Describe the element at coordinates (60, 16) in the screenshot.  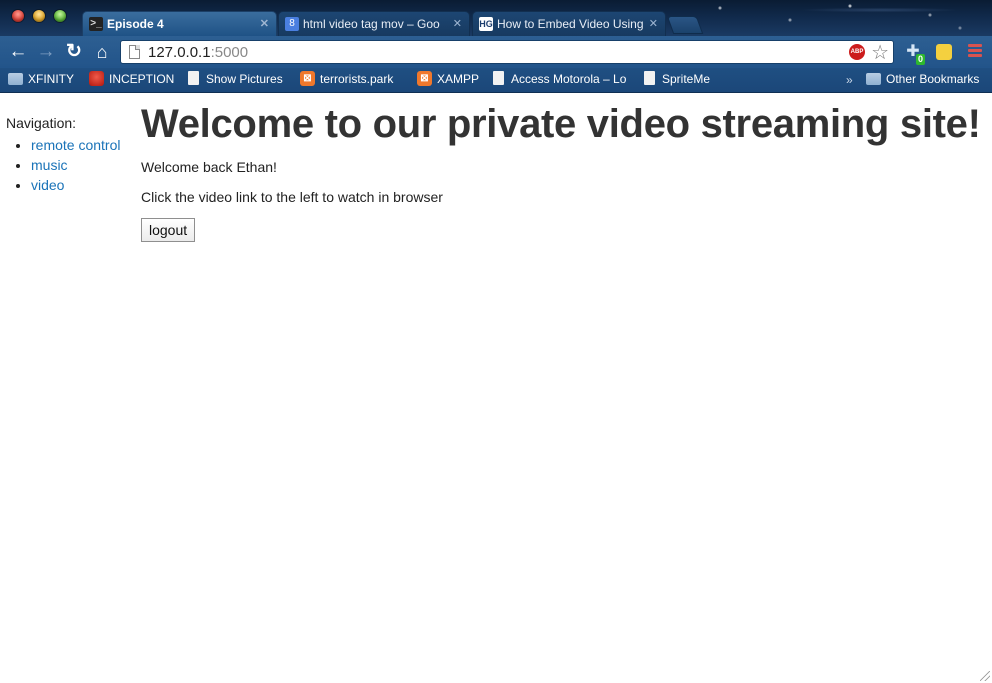
I see `zoom-window-button` at that location.